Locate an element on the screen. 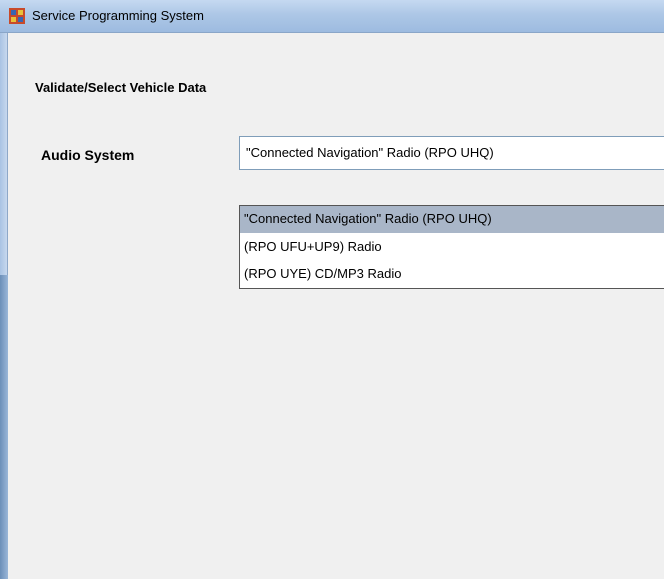 The height and width of the screenshot is (579, 664). dropdown-option-uye-cd-mp3: (RPO UYE) CD/MP3 Radio is located at coordinates (452, 274).